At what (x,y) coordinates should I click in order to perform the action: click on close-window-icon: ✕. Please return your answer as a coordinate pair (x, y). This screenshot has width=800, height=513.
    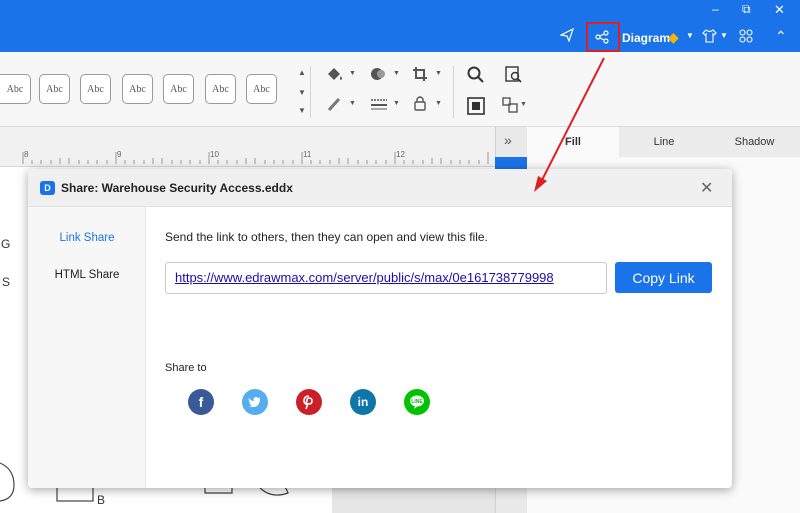
    Looking at the image, I should click on (779, 10).